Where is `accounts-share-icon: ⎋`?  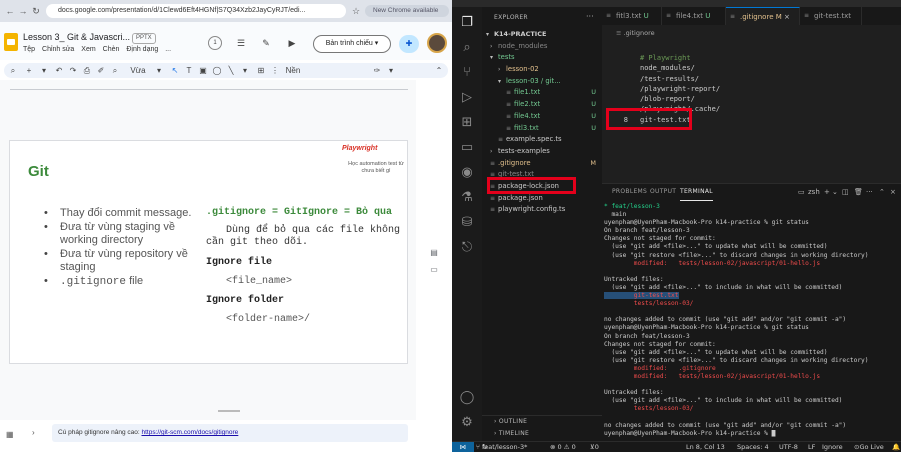 accounts-share-icon: ⎋ is located at coordinates (467, 247).